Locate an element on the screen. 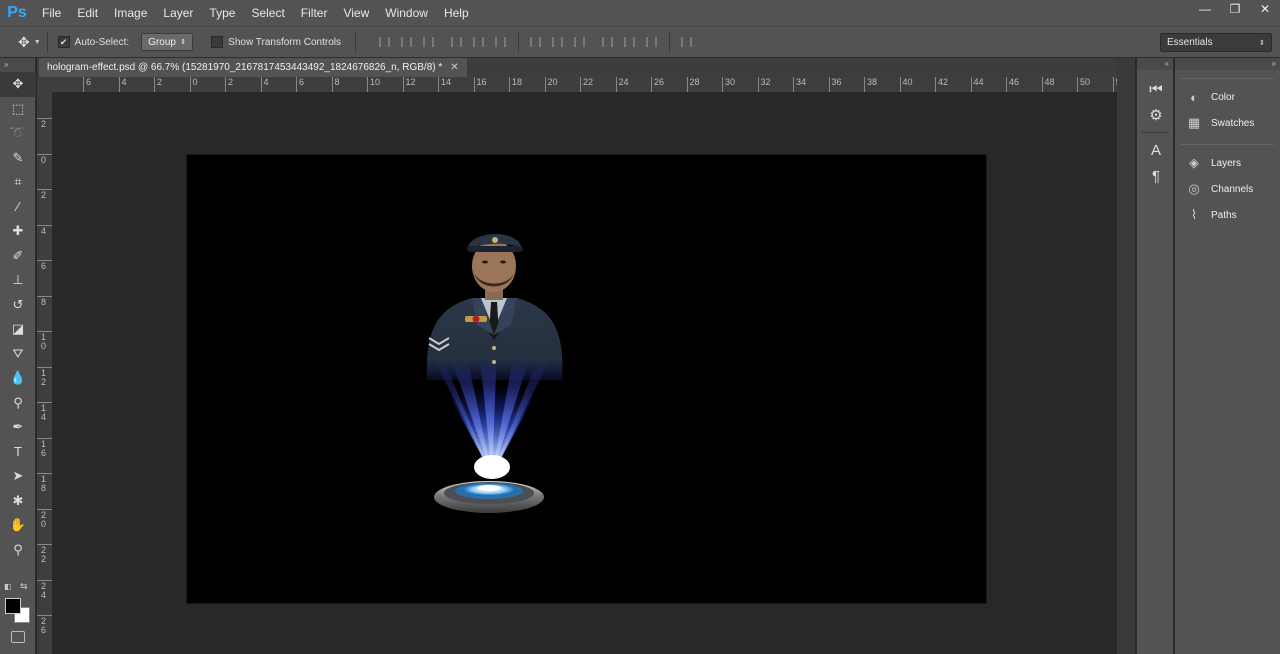  restore-button: ❐ is located at coordinates (1235, 9).